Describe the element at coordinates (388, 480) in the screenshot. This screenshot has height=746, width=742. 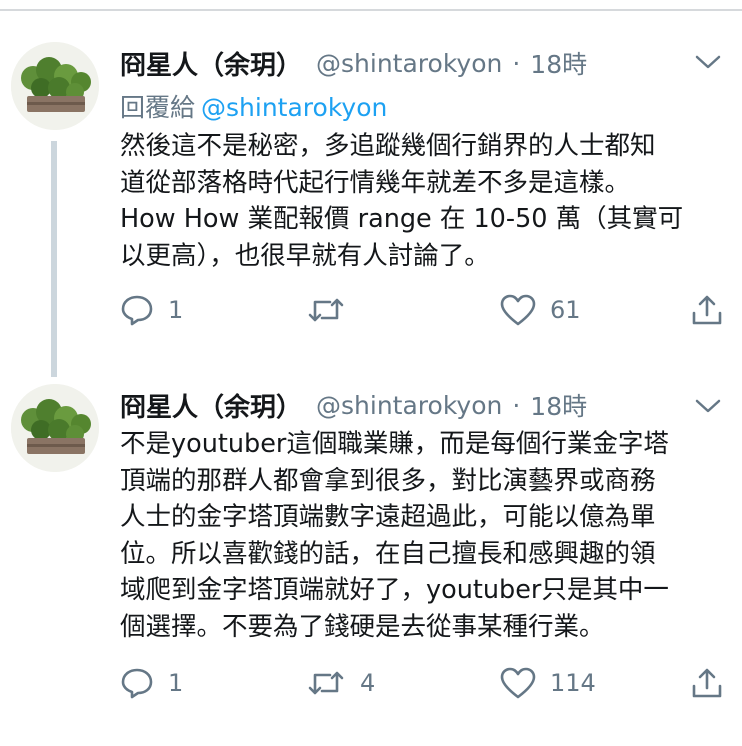
I see `tweet-text-line: 頂端的那群人都會拿到很多，對比演藝界或商務` at that location.